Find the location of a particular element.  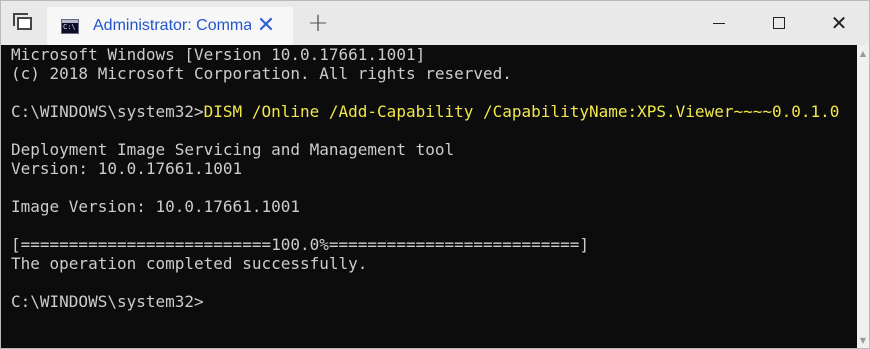

tab-title: Administrator: Command Prompt is located at coordinates (172, 25).